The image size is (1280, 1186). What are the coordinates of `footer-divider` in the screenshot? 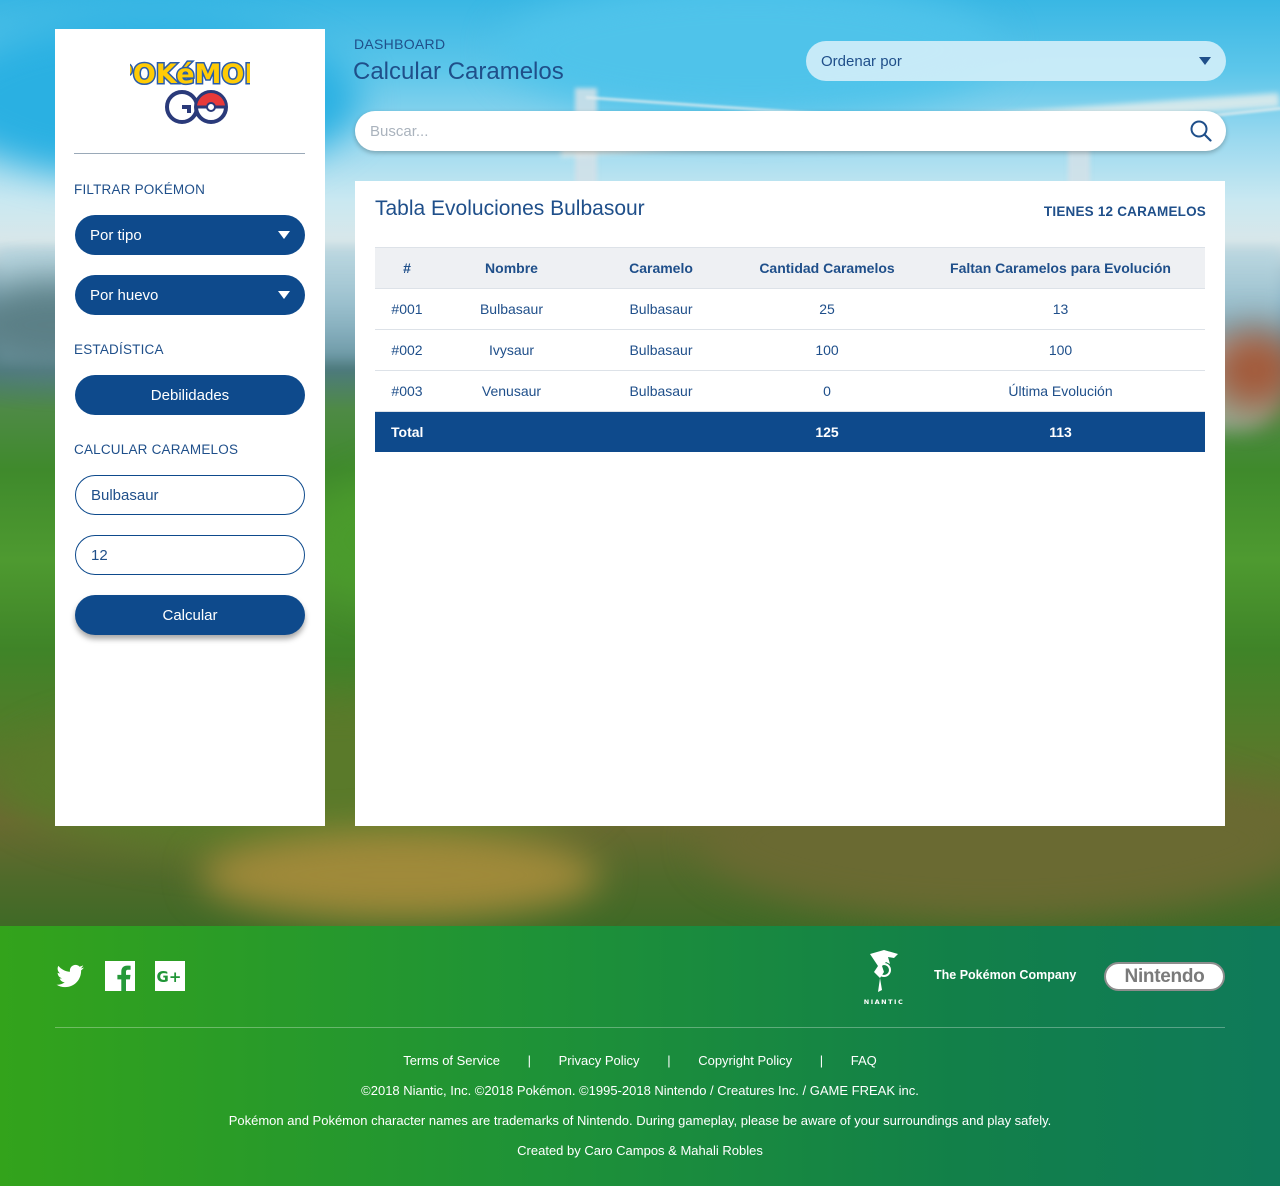 It's located at (640, 1027).